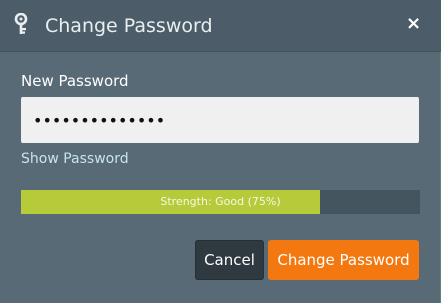 The height and width of the screenshot is (303, 441). I want to click on dialog-title: Change Password, so click(129, 26).